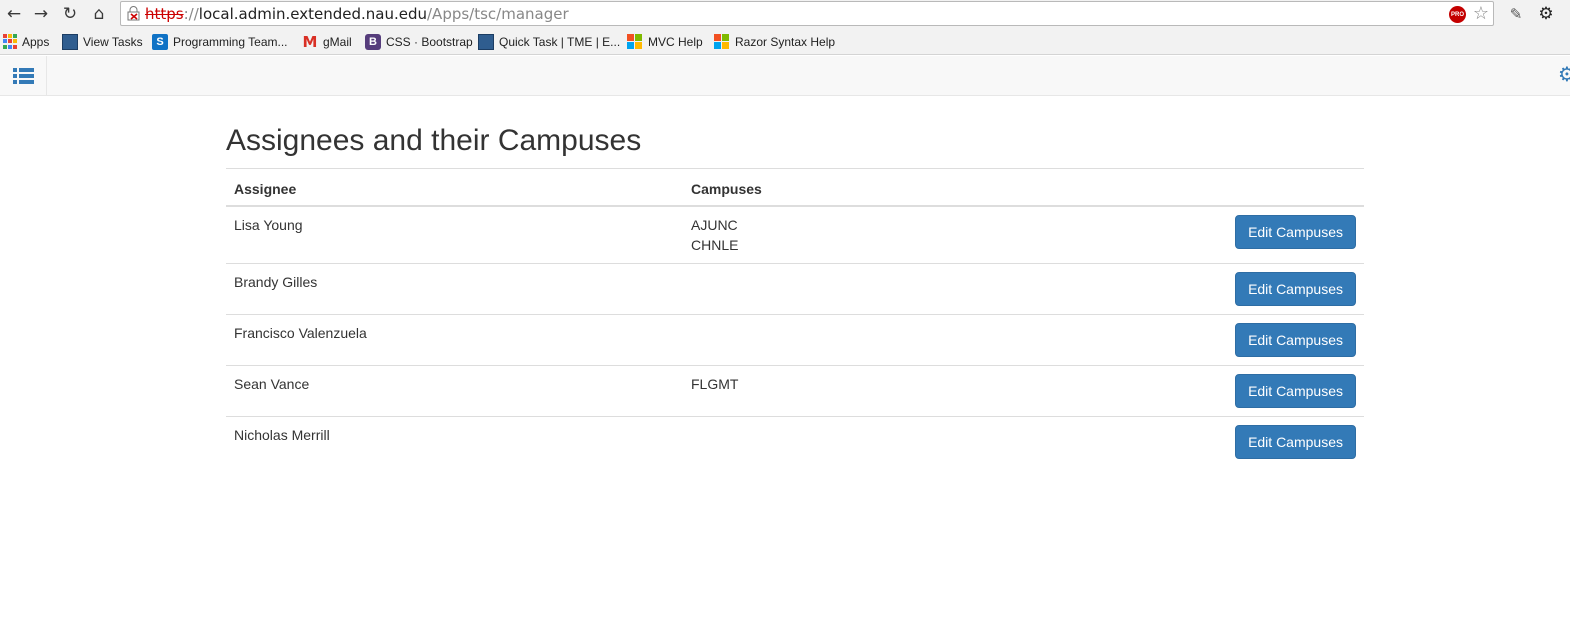 This screenshot has width=1570, height=639. Describe the element at coordinates (454, 390) in the screenshot. I see `assignee-name: Sean Vance` at that location.